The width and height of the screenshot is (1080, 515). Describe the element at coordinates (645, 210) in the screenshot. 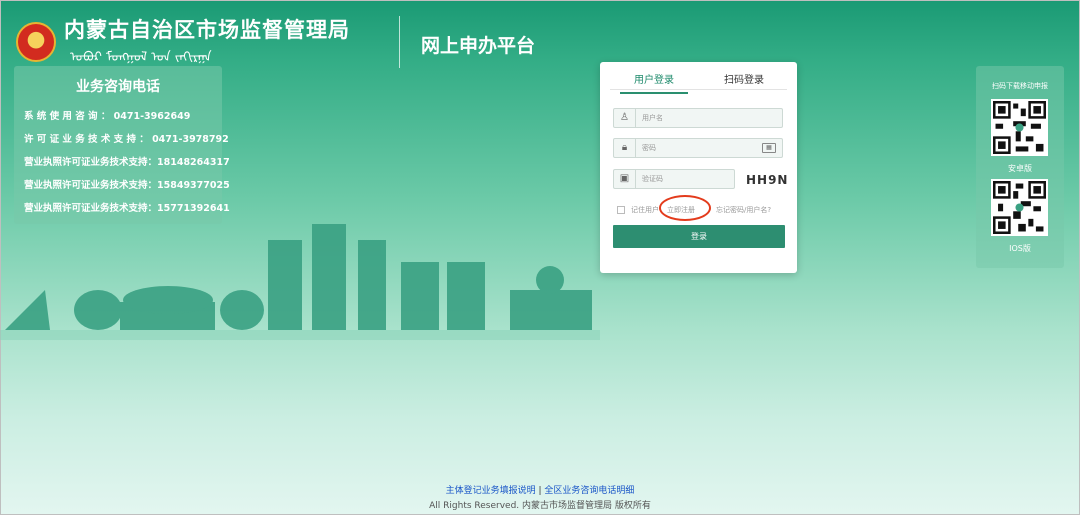

I see `remember-label: 记住用户` at that location.